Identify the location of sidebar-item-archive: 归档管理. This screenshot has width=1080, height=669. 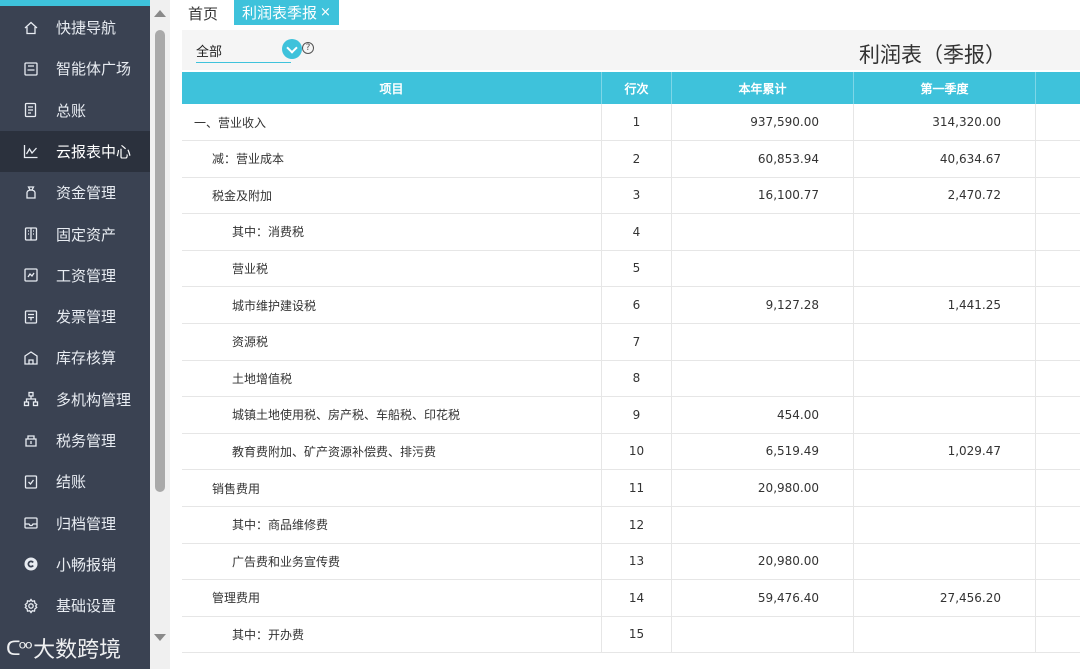
(75, 523).